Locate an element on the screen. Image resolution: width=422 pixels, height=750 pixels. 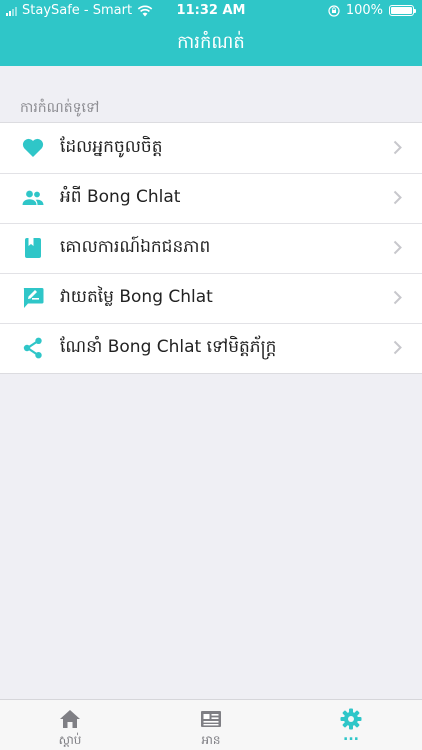
status-left: StaySafe - Smart is located at coordinates (79, 10).